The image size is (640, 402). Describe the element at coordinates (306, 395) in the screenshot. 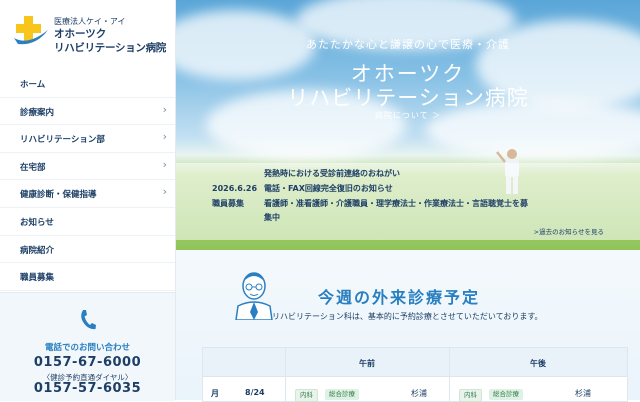

I see `am-department-tag: 内科` at that location.